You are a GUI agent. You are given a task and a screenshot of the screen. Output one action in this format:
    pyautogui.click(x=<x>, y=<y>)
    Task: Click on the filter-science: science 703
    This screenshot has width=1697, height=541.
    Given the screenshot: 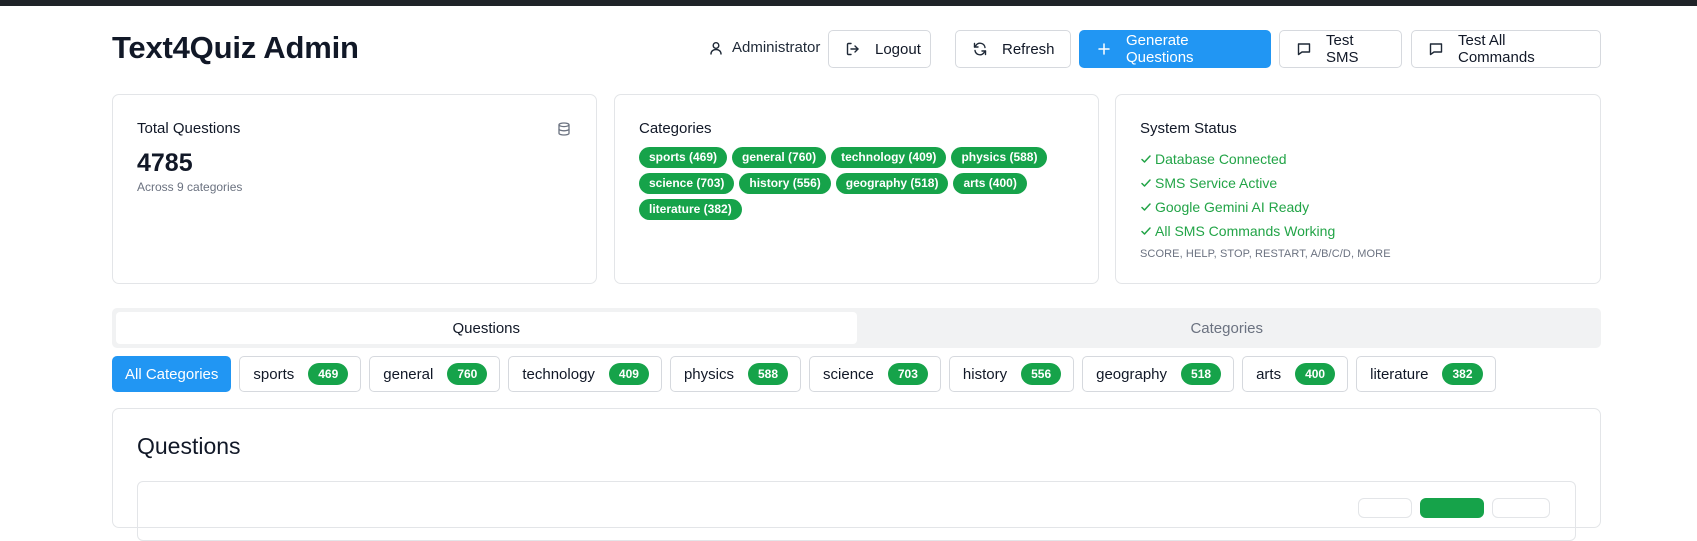 What is the action you would take?
    pyautogui.click(x=875, y=374)
    